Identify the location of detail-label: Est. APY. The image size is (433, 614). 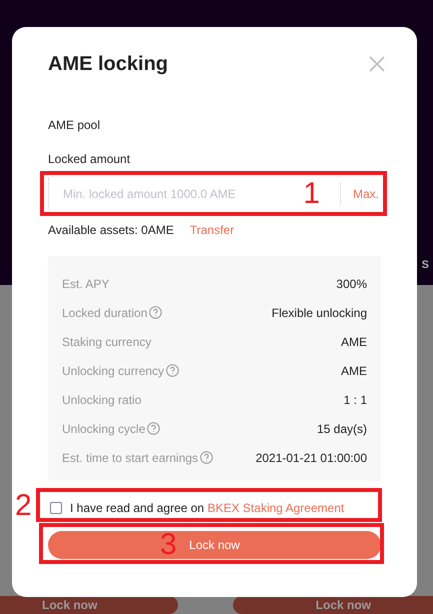
(86, 283).